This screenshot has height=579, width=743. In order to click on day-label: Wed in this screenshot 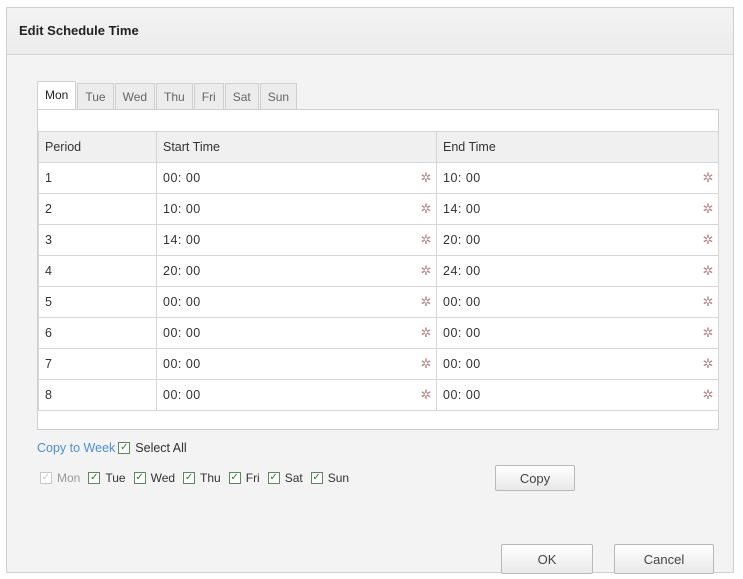, I will do `click(163, 478)`.